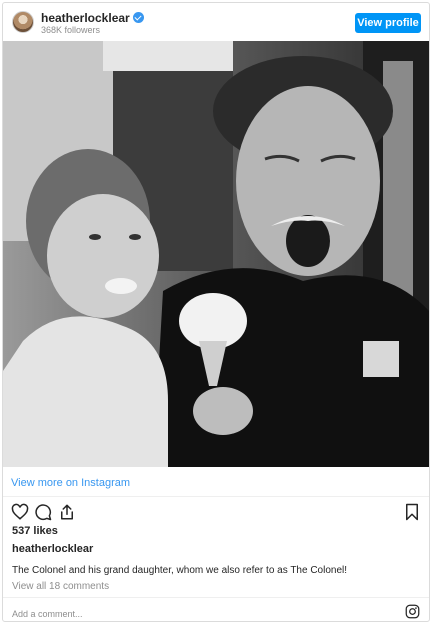 This screenshot has height=626, width=434. What do you see at coordinates (35, 531) in the screenshot?
I see `like-count: 537 likes` at bounding box center [35, 531].